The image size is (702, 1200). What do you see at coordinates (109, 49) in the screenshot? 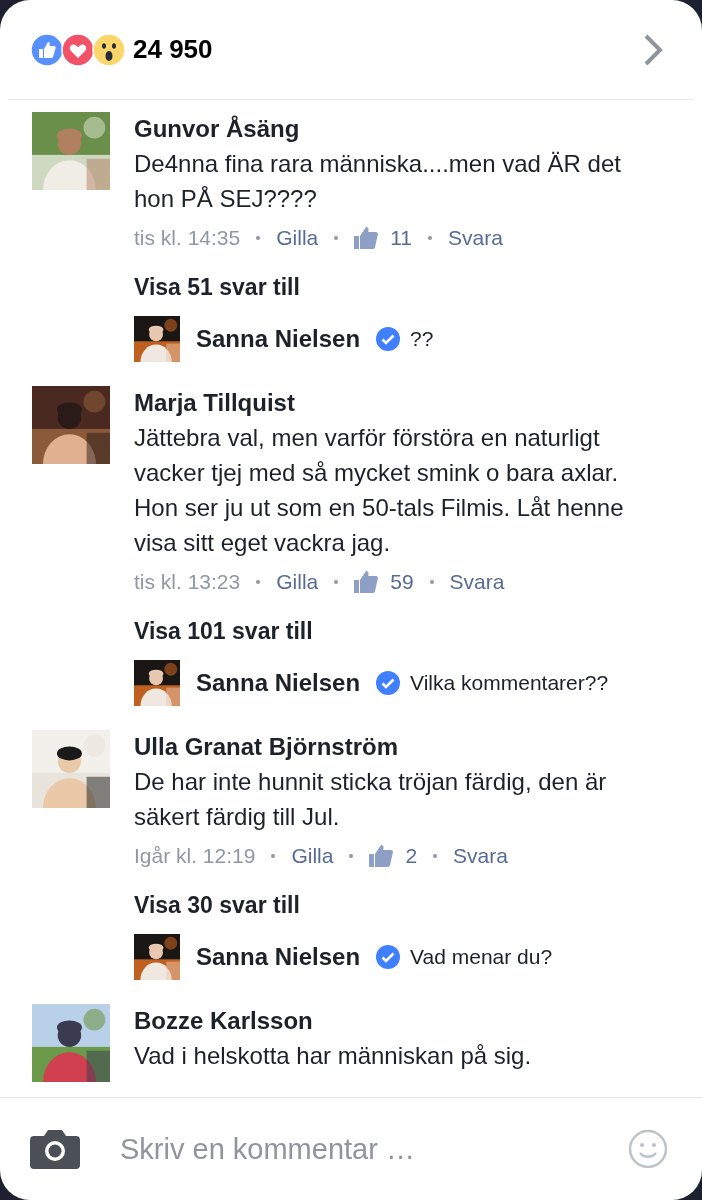
I see `wow-reaction-icon` at bounding box center [109, 49].